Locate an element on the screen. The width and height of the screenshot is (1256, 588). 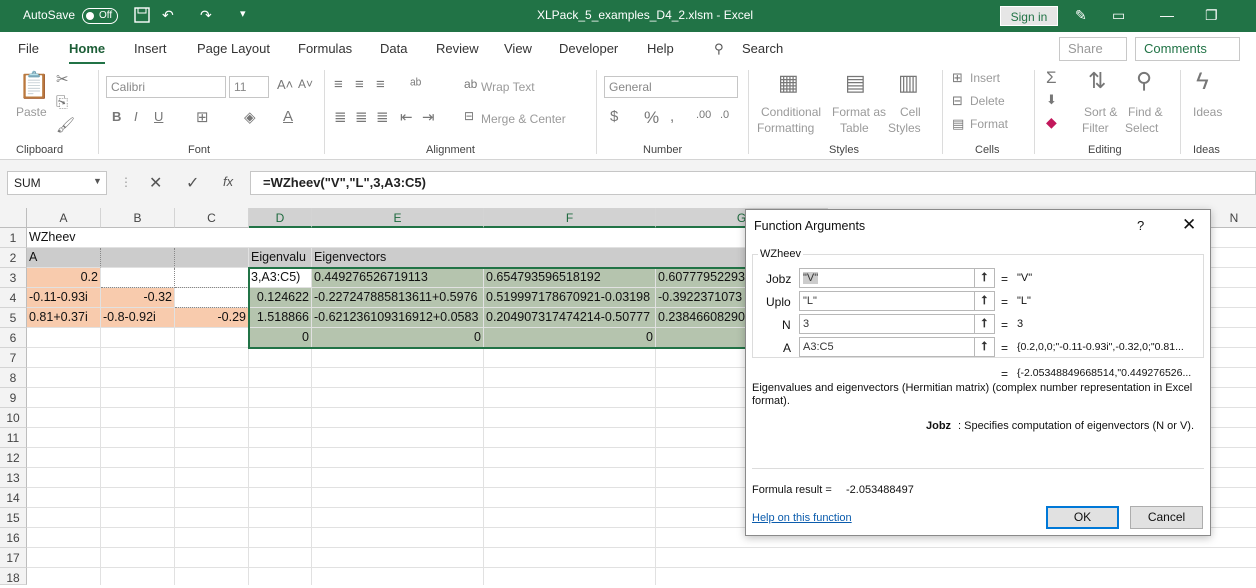
sort-filter-icon: ⇅ is located at coordinates (1097, 81).